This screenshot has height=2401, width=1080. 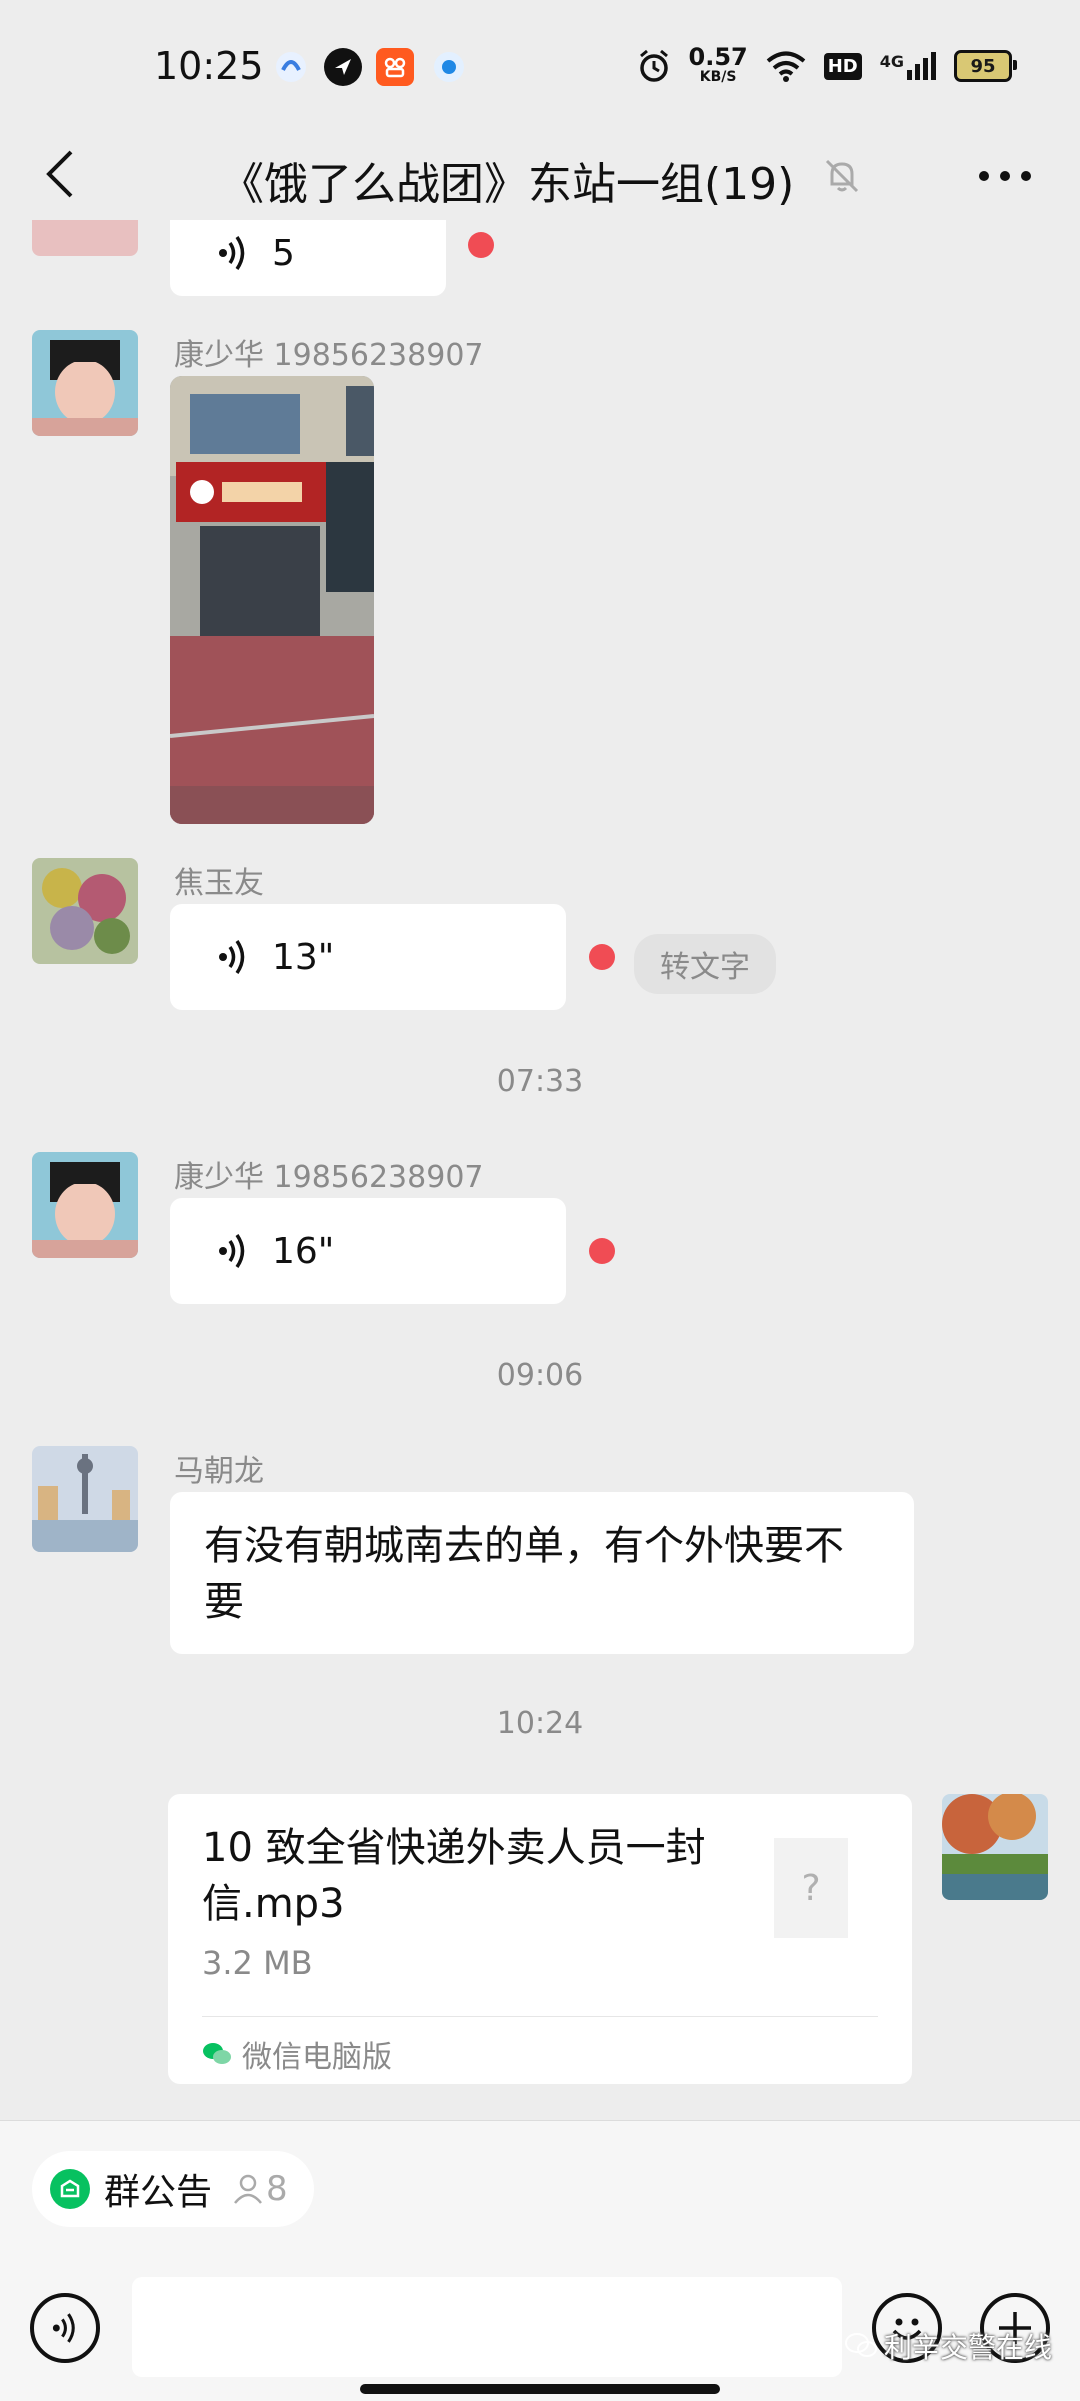 I want to click on watermark: 利辛交警在线, so click(x=948, y=2346).